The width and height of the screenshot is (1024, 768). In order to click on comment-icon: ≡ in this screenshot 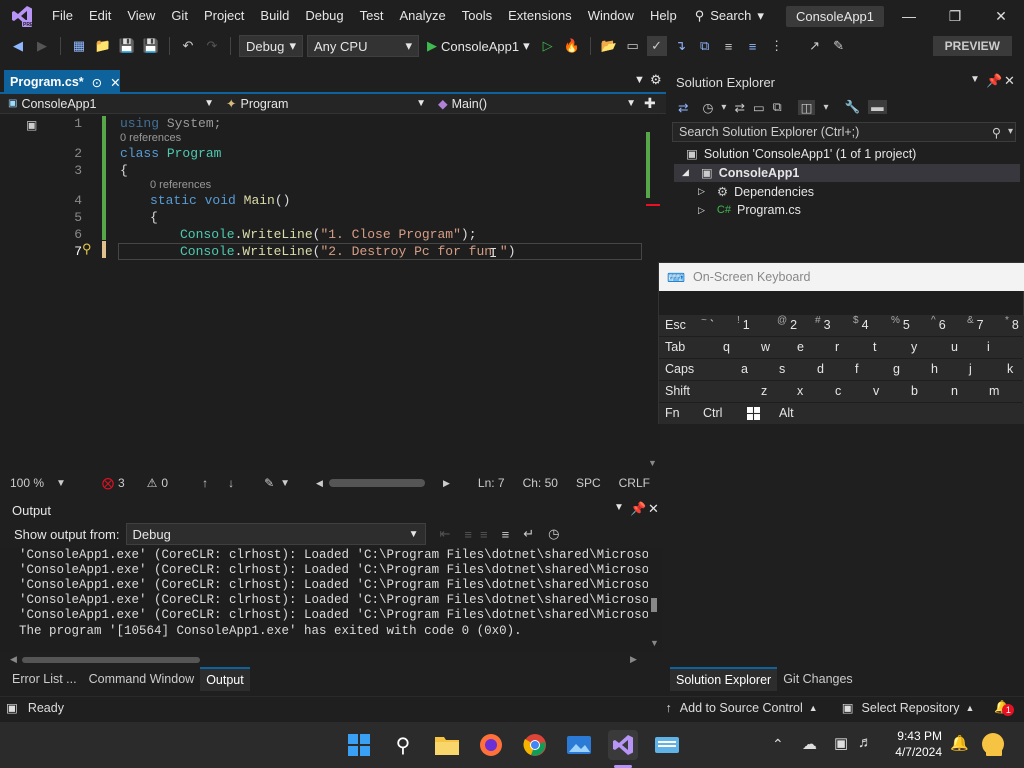, I will do `click(753, 46)`.